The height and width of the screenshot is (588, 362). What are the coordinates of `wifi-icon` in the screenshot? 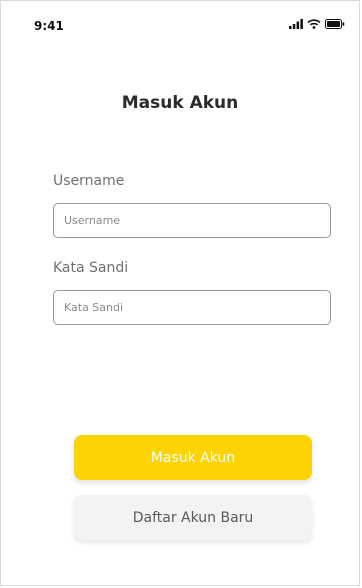 It's located at (314, 24).